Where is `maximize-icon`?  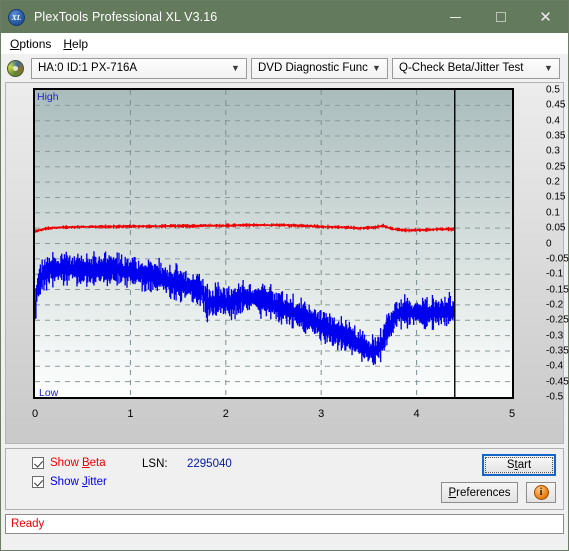 maximize-icon is located at coordinates (500, 17).